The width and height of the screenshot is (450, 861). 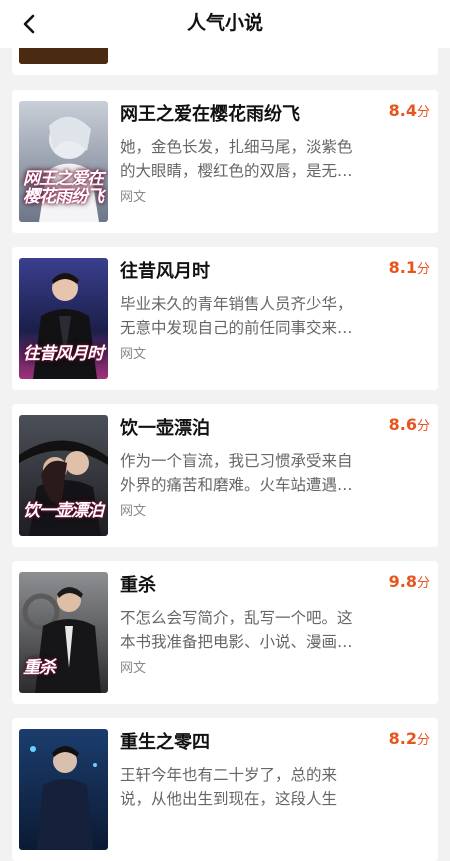 What do you see at coordinates (165, 741) in the screenshot?
I see `book-title: 重生之零四` at bounding box center [165, 741].